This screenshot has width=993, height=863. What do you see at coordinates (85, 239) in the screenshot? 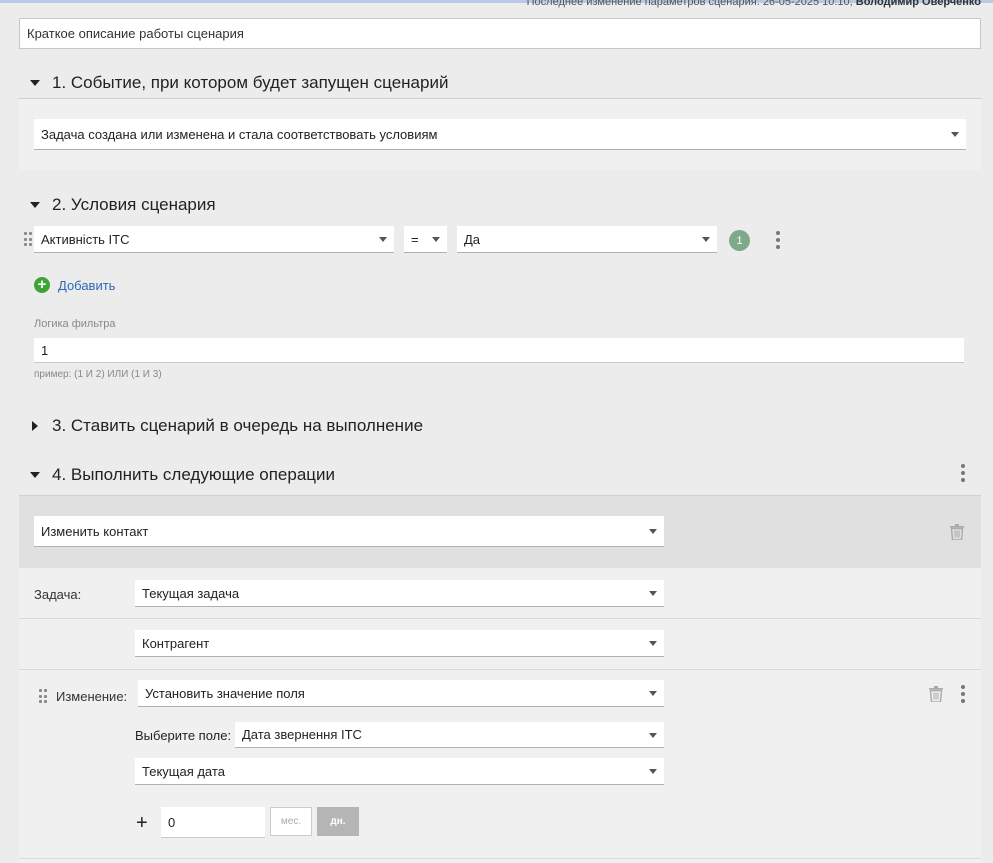
I see `condition-field-value: Активність ІТС` at bounding box center [85, 239].